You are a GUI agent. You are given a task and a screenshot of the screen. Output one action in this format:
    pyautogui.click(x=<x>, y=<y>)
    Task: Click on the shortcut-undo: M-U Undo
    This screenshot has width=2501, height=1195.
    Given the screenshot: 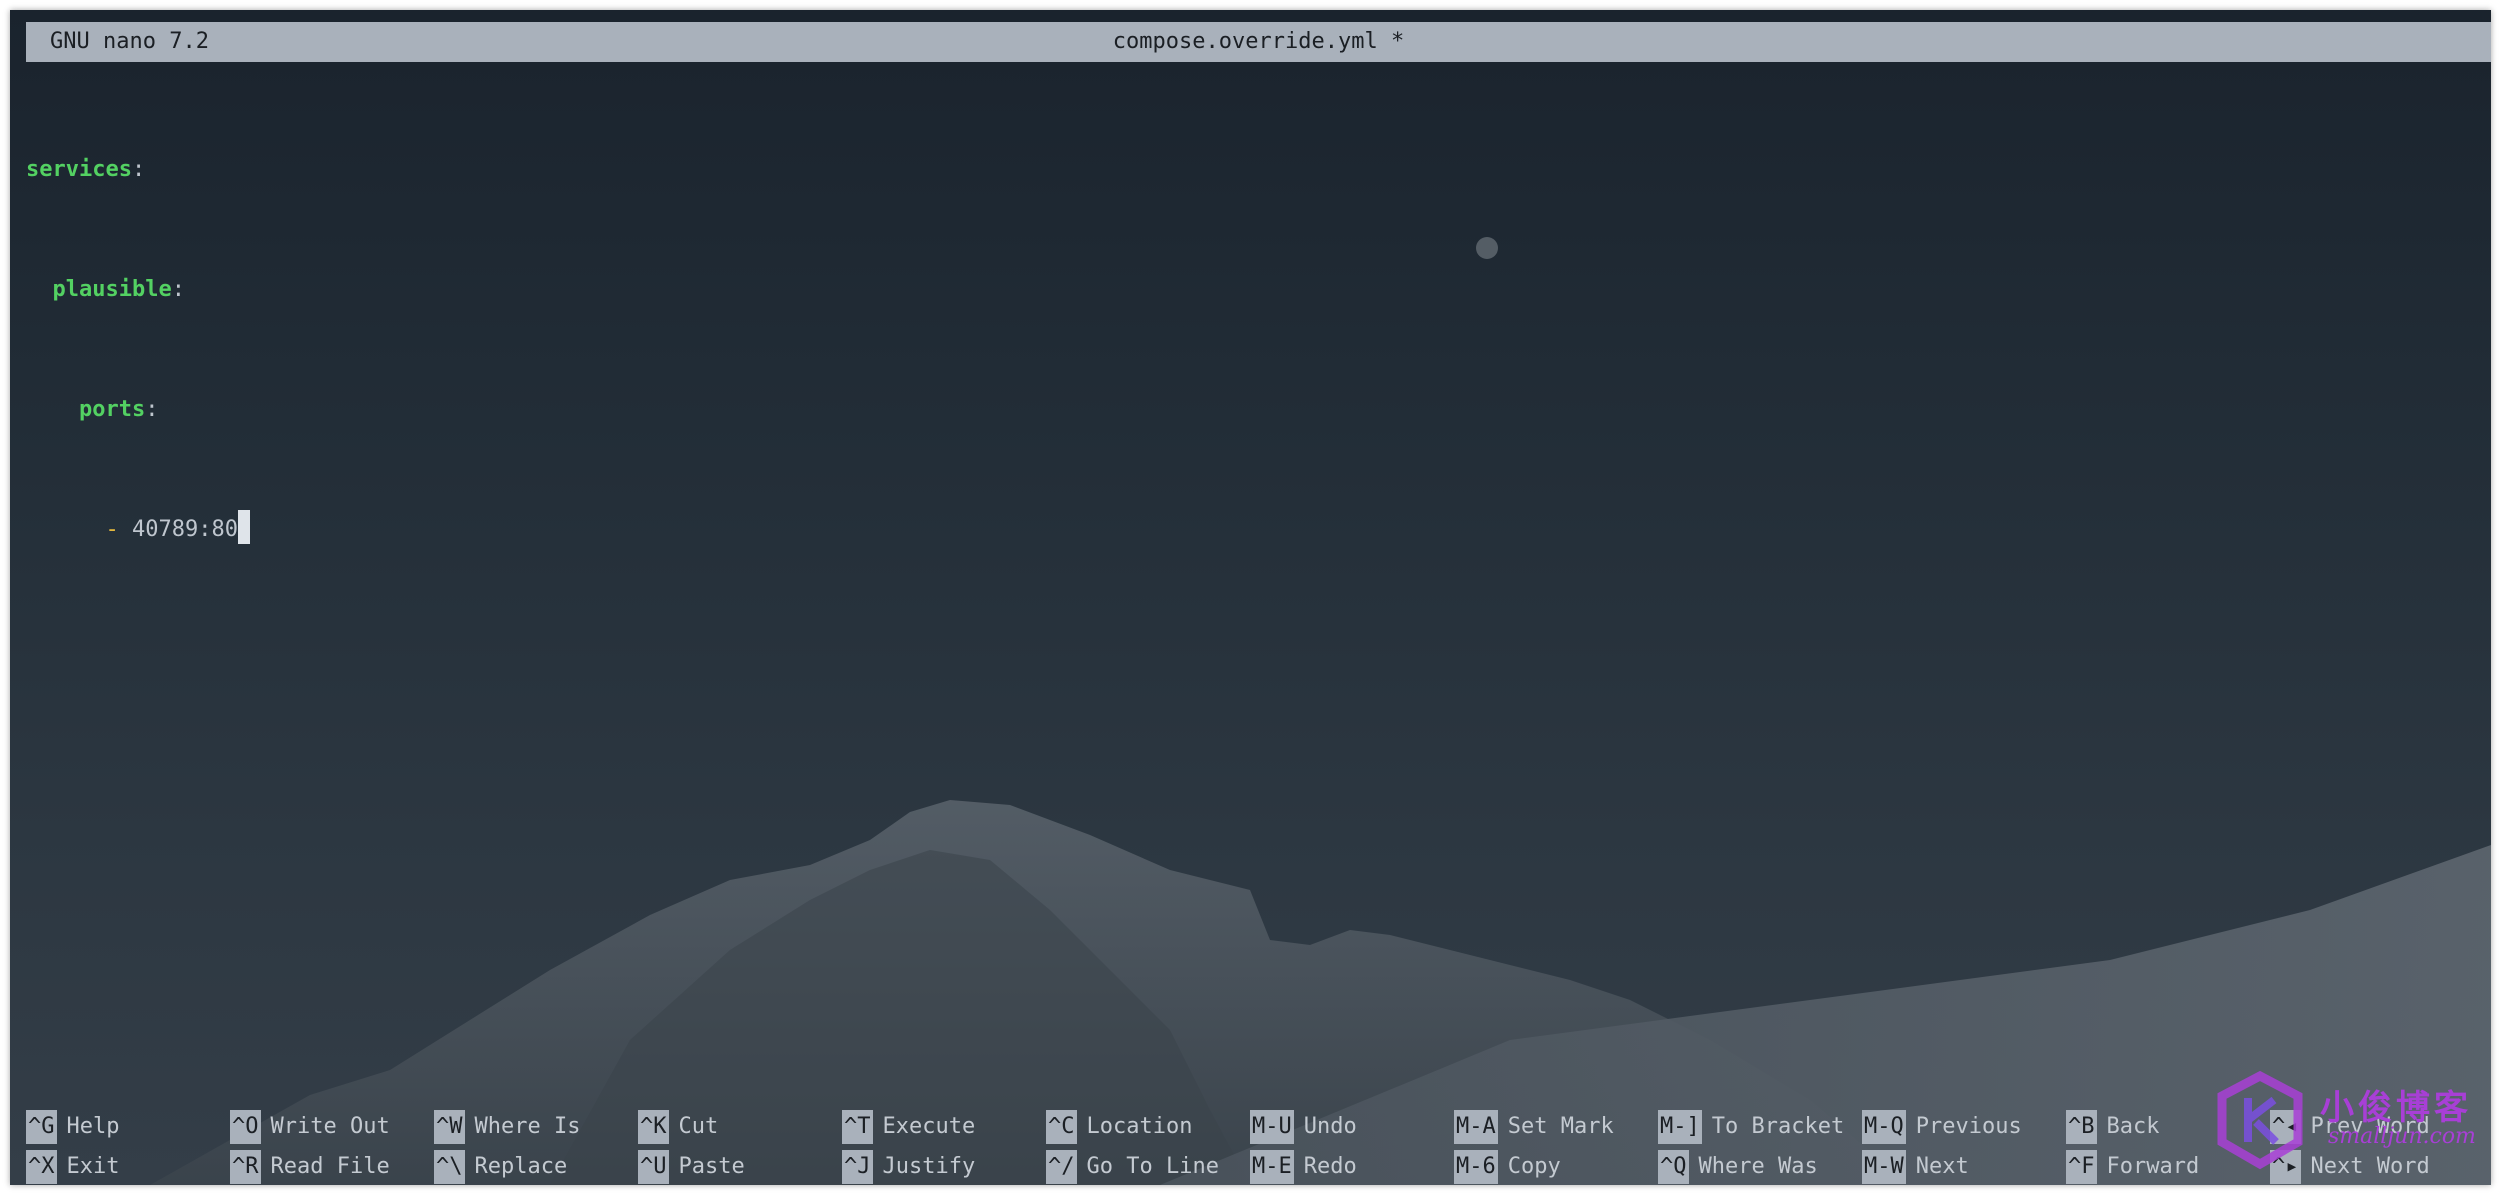 What is the action you would take?
    pyautogui.click(x=1303, y=1127)
    